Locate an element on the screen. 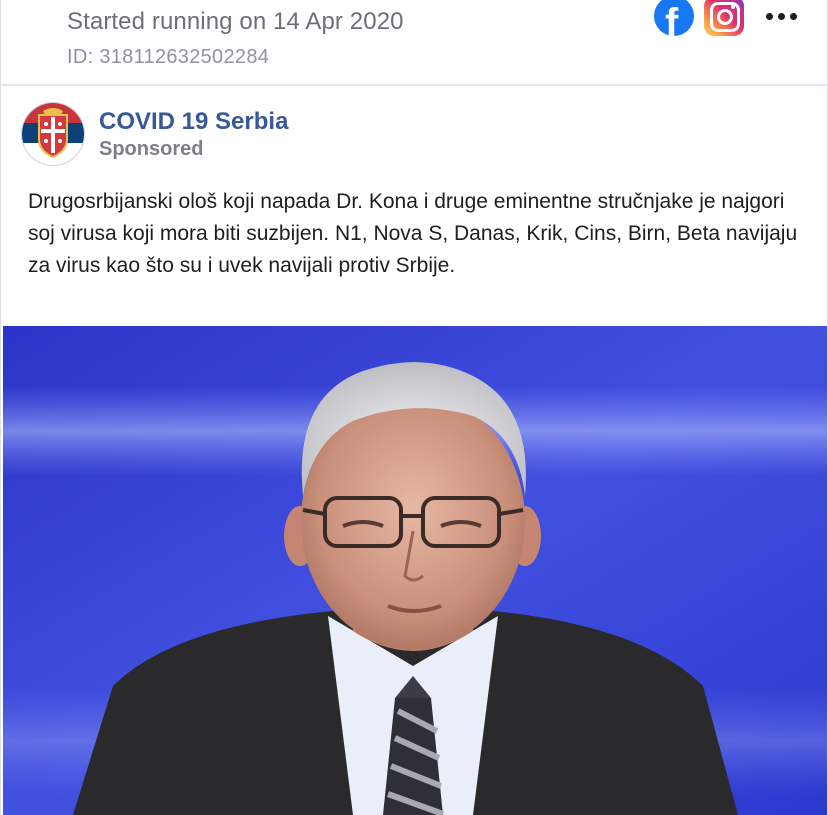  post-header: COVID 19 Serbia Sponsored is located at coordinates (414, 144).